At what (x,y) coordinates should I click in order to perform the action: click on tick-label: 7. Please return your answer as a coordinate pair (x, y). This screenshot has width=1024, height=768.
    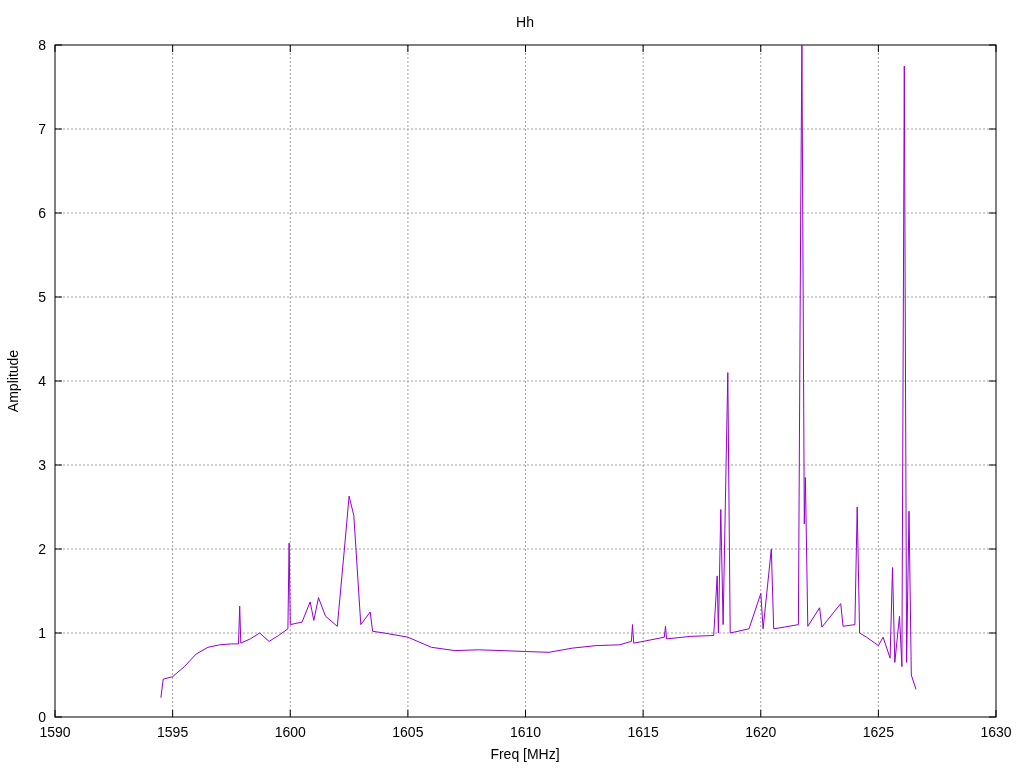
    Looking at the image, I should click on (42, 129).